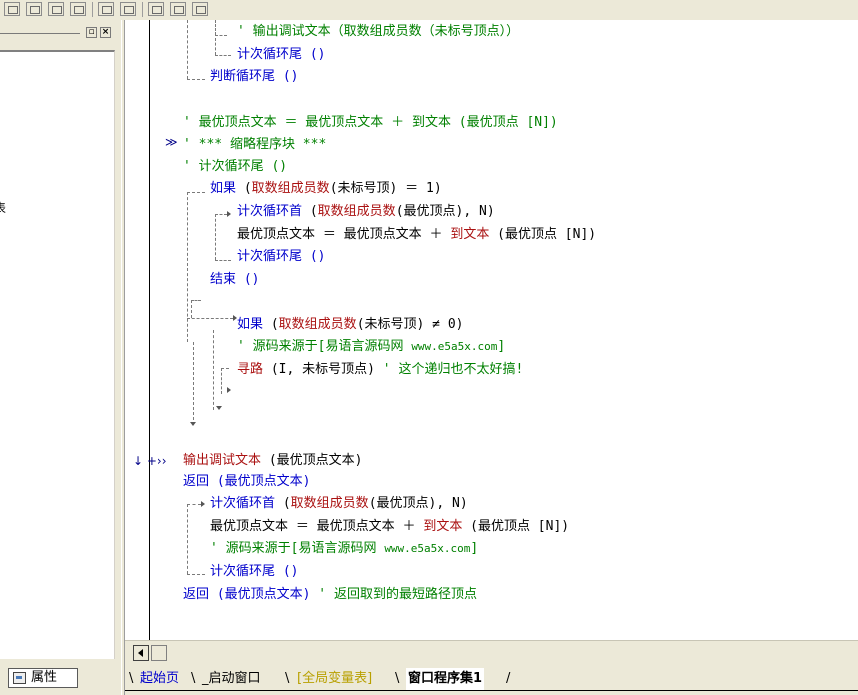  I want to click on document-tabs: \ 起始页 \ _启动窗口 \ [全局变量表] \ 窗口程序集1 /, so click(491, 678).